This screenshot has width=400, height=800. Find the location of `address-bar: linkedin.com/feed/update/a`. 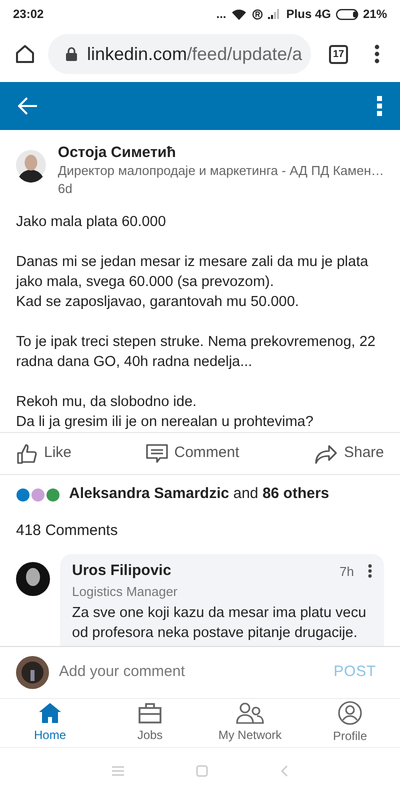

address-bar: linkedin.com/feed/update/a is located at coordinates (179, 54).